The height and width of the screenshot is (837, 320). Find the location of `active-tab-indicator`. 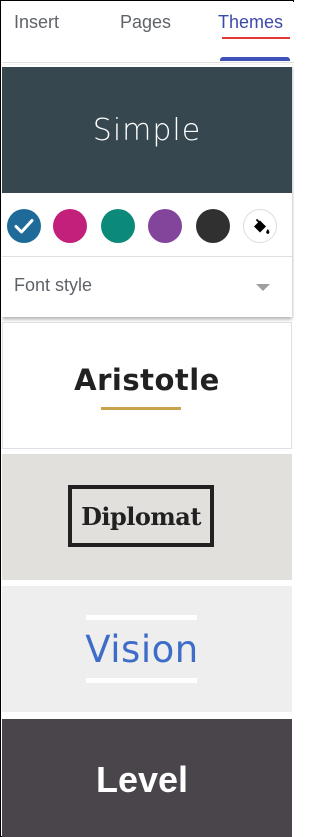

active-tab-indicator is located at coordinates (255, 59).